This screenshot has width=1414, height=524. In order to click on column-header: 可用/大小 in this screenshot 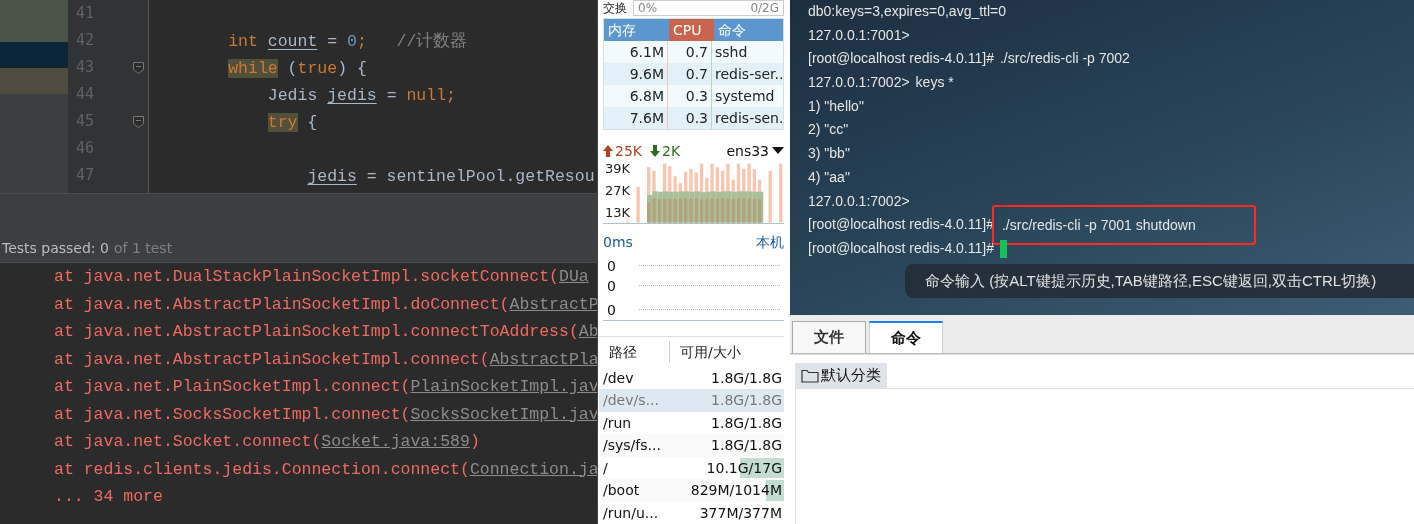, I will do `click(705, 351)`.